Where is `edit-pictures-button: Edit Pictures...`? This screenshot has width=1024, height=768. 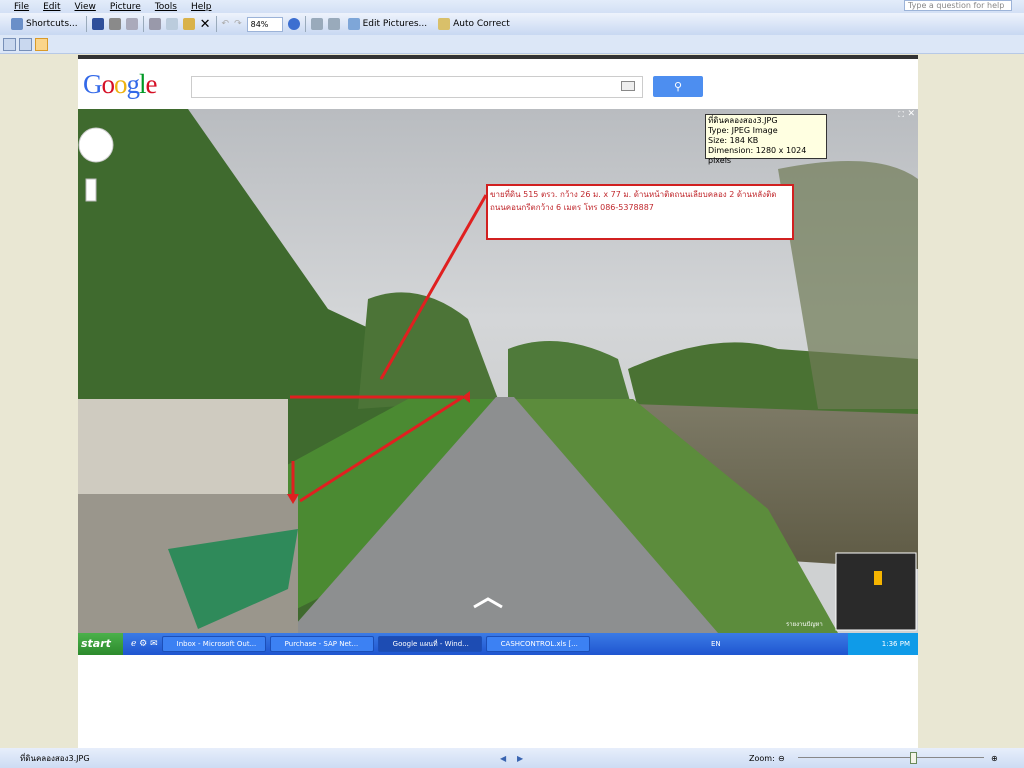 edit-pictures-button: Edit Pictures... is located at coordinates (388, 24).